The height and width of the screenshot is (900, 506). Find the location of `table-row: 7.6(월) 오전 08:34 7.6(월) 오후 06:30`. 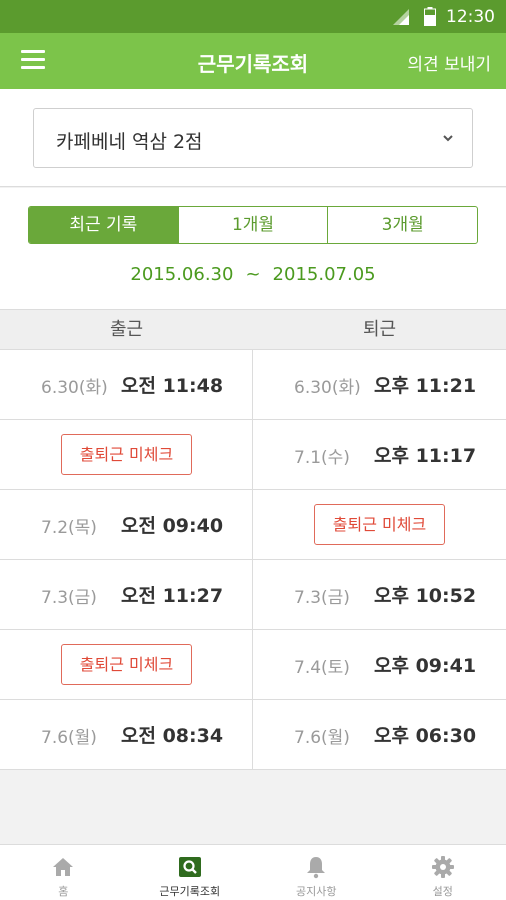

table-row: 7.6(월) 오전 08:34 7.6(월) 오후 06:30 is located at coordinates (253, 735).